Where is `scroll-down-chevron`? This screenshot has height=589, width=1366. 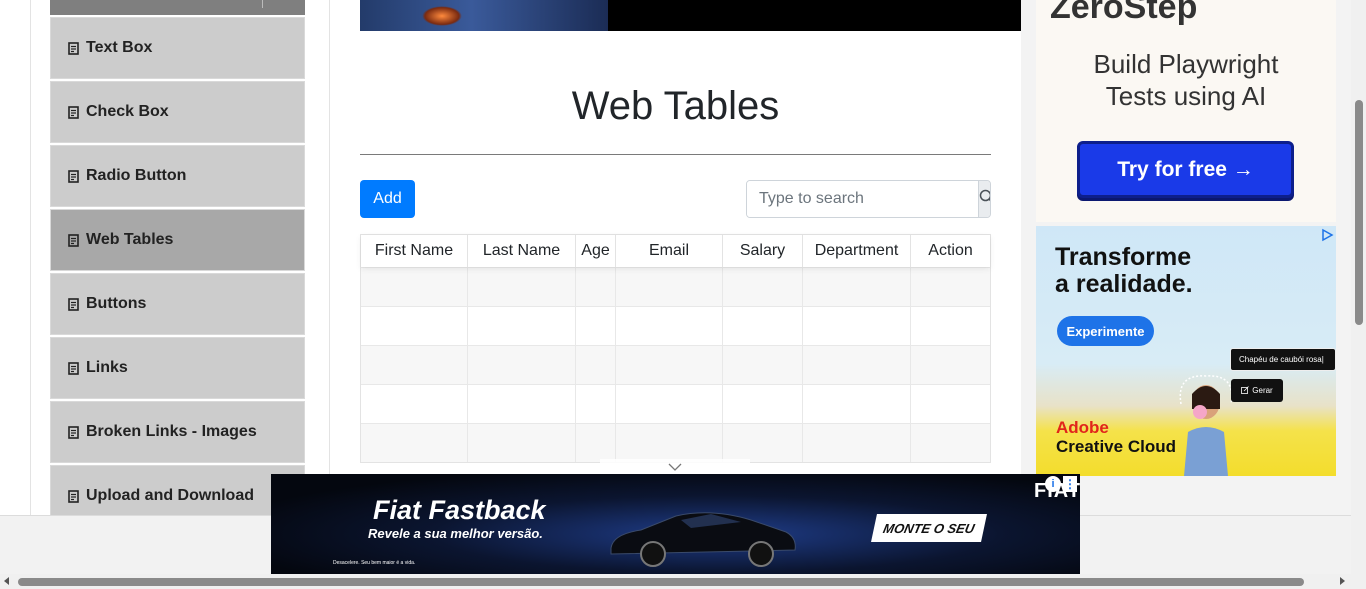
scroll-down-chevron is located at coordinates (675, 467).